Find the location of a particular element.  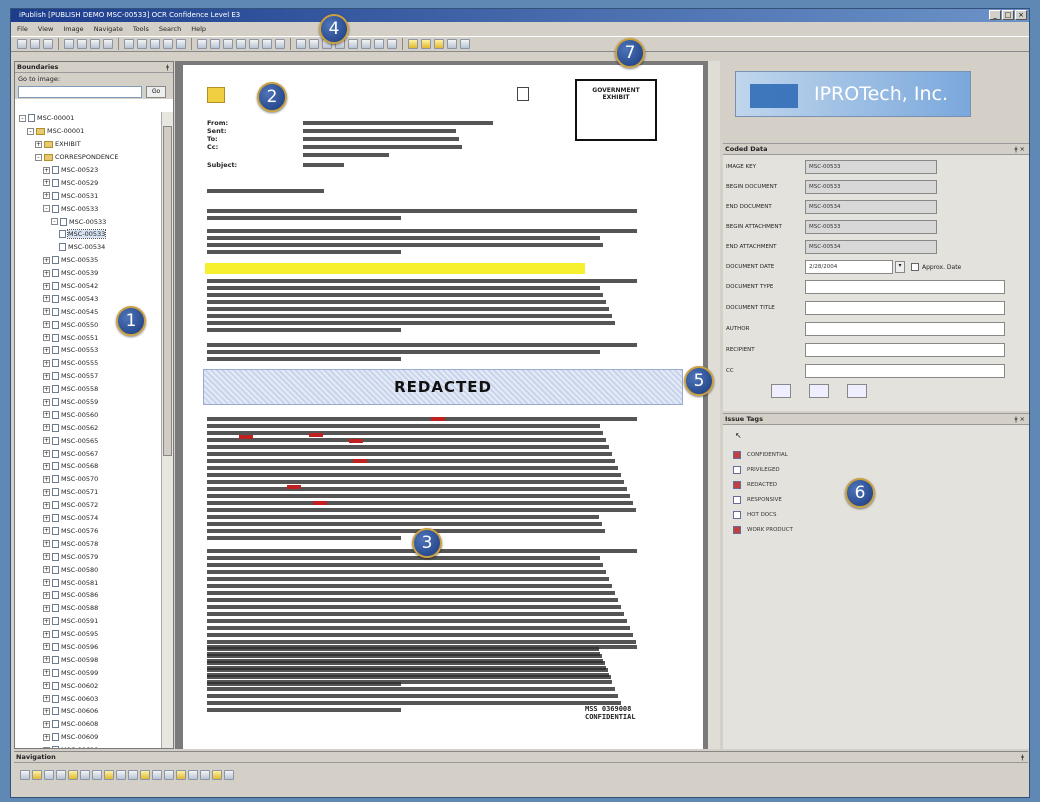

maximize-button: □ is located at coordinates (1008, 15).